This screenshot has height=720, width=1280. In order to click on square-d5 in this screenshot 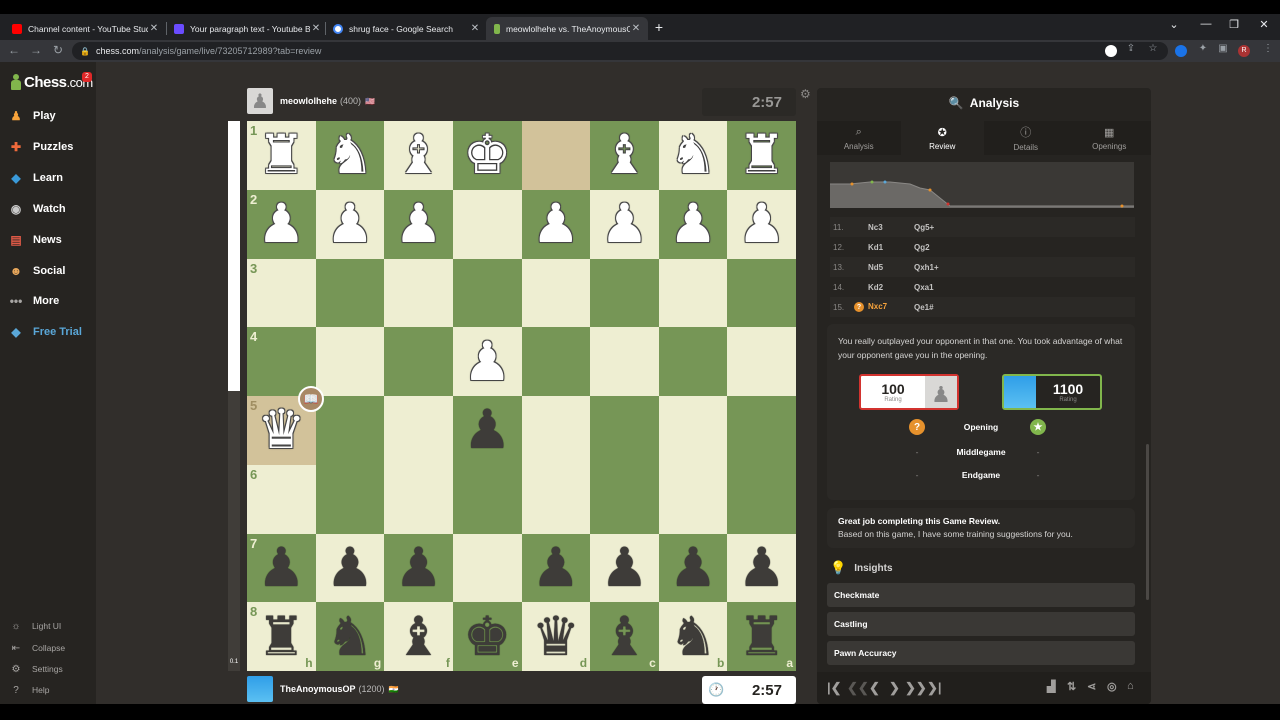, I will do `click(556, 430)`.